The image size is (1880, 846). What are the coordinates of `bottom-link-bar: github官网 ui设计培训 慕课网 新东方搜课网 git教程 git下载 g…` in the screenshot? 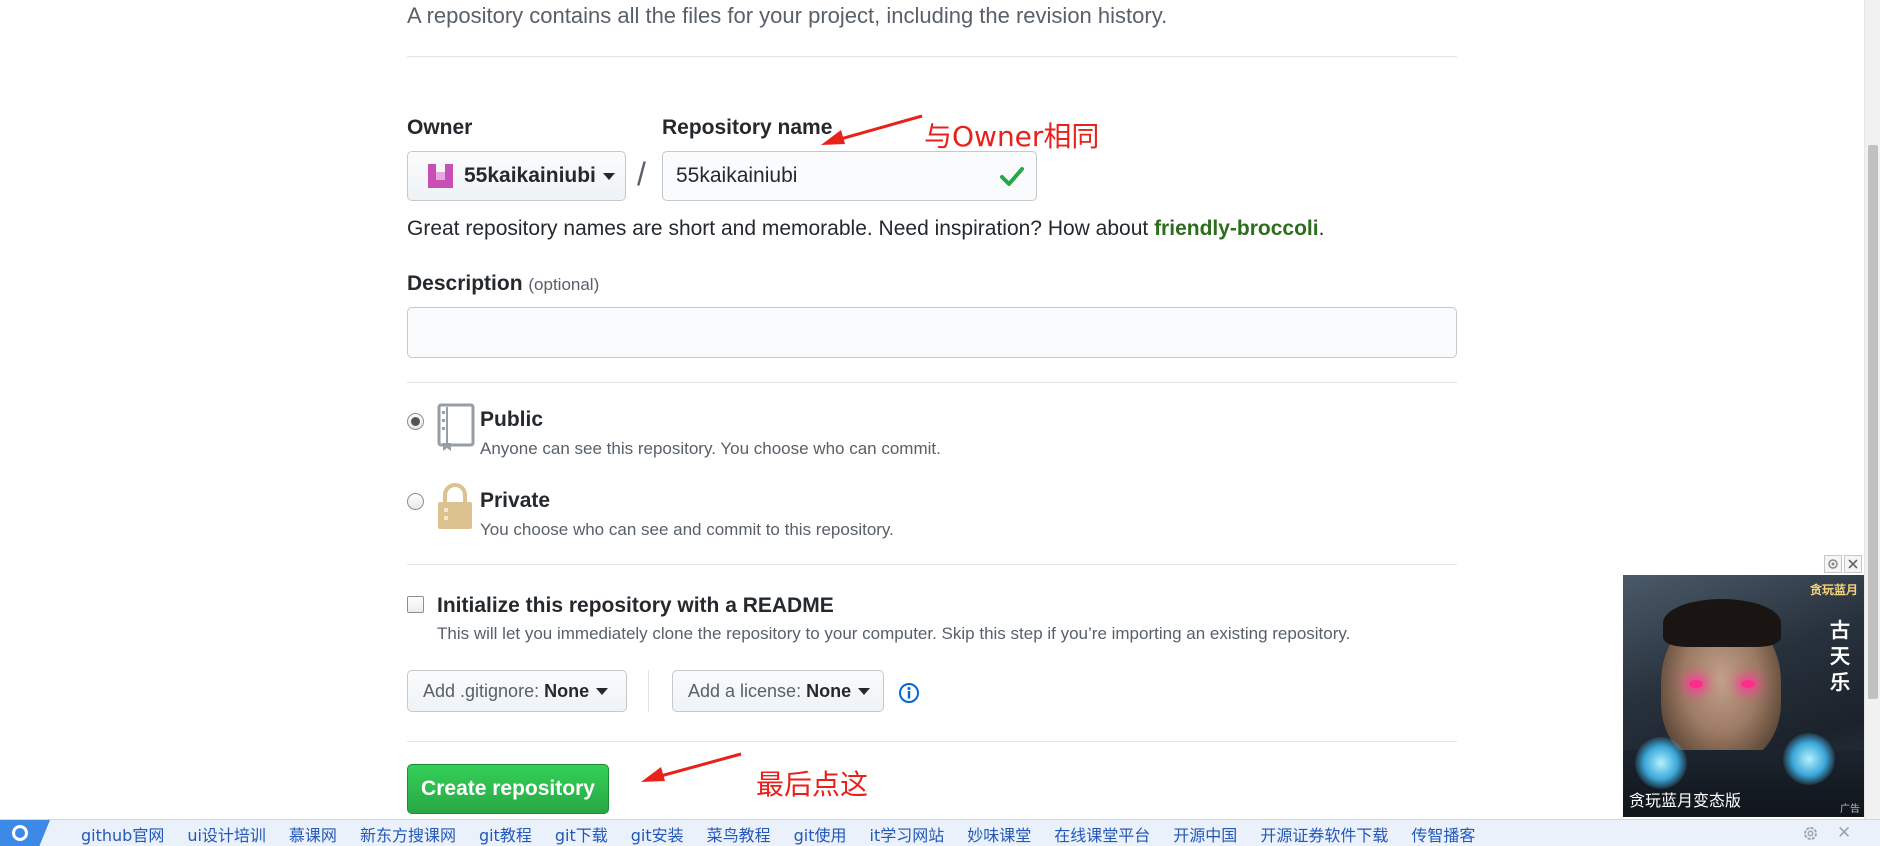 It's located at (940, 832).